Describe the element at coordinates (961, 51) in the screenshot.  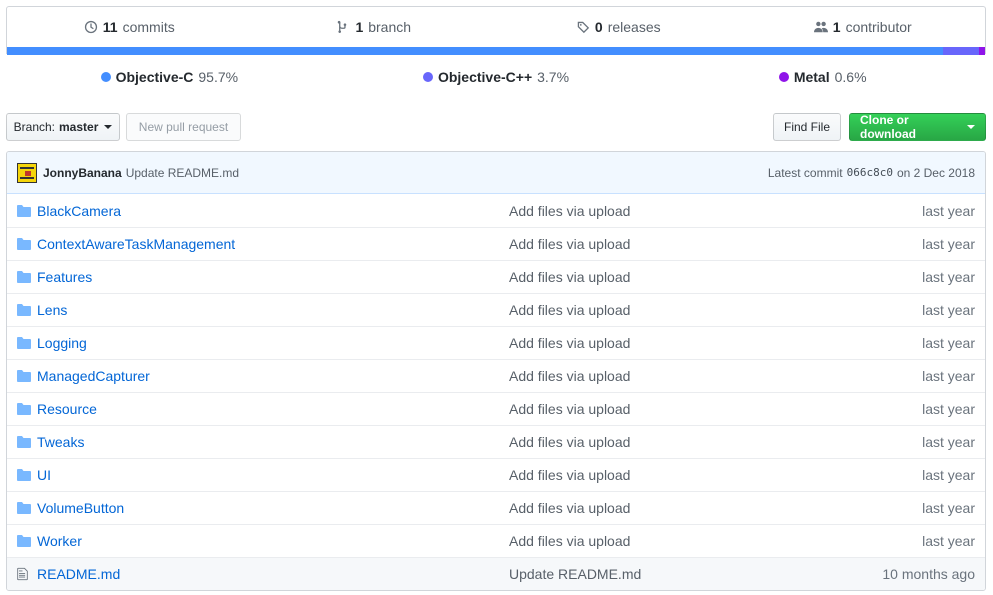
I see `language-bar-objective-cpp` at that location.